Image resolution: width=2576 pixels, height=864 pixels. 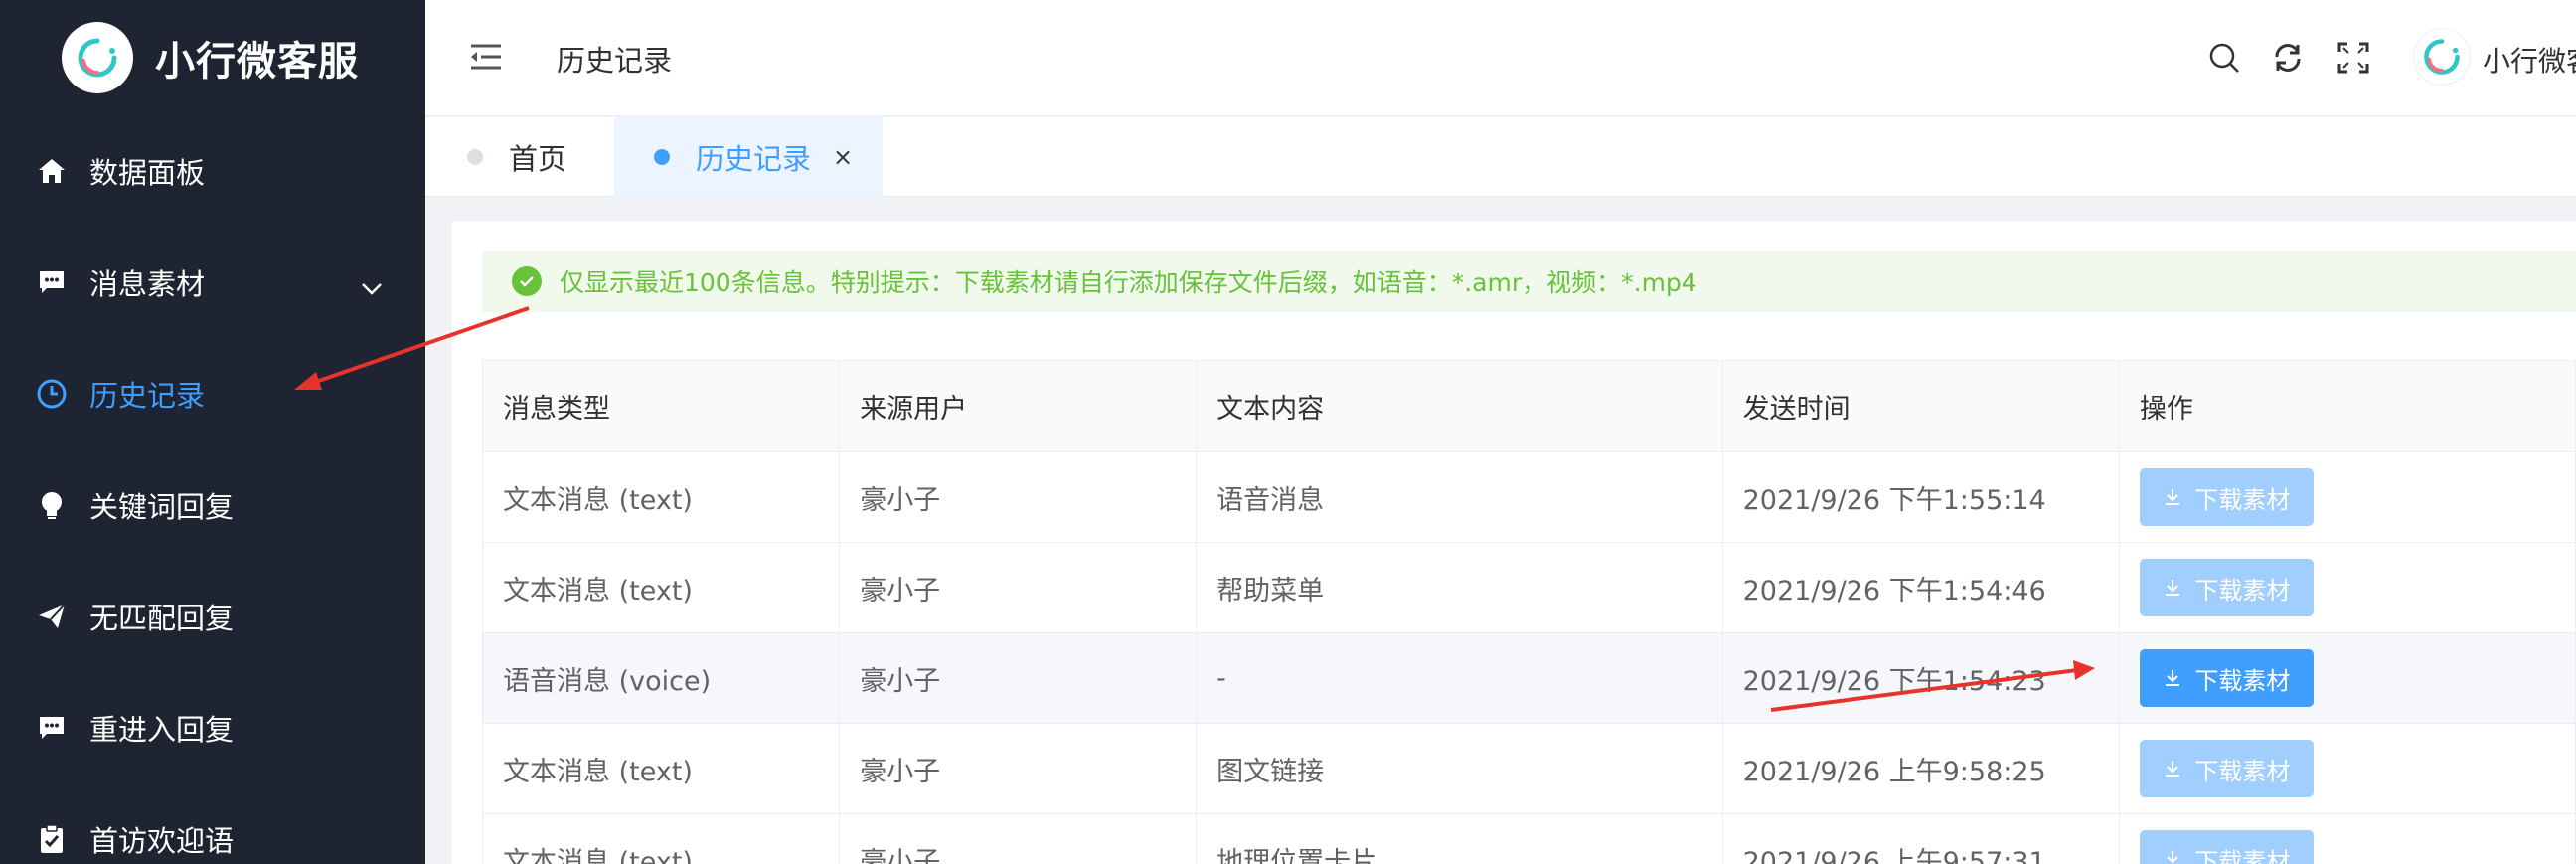 What do you see at coordinates (212, 282) in the screenshot?
I see `sidebar-item-message-material: 消息素材` at bounding box center [212, 282].